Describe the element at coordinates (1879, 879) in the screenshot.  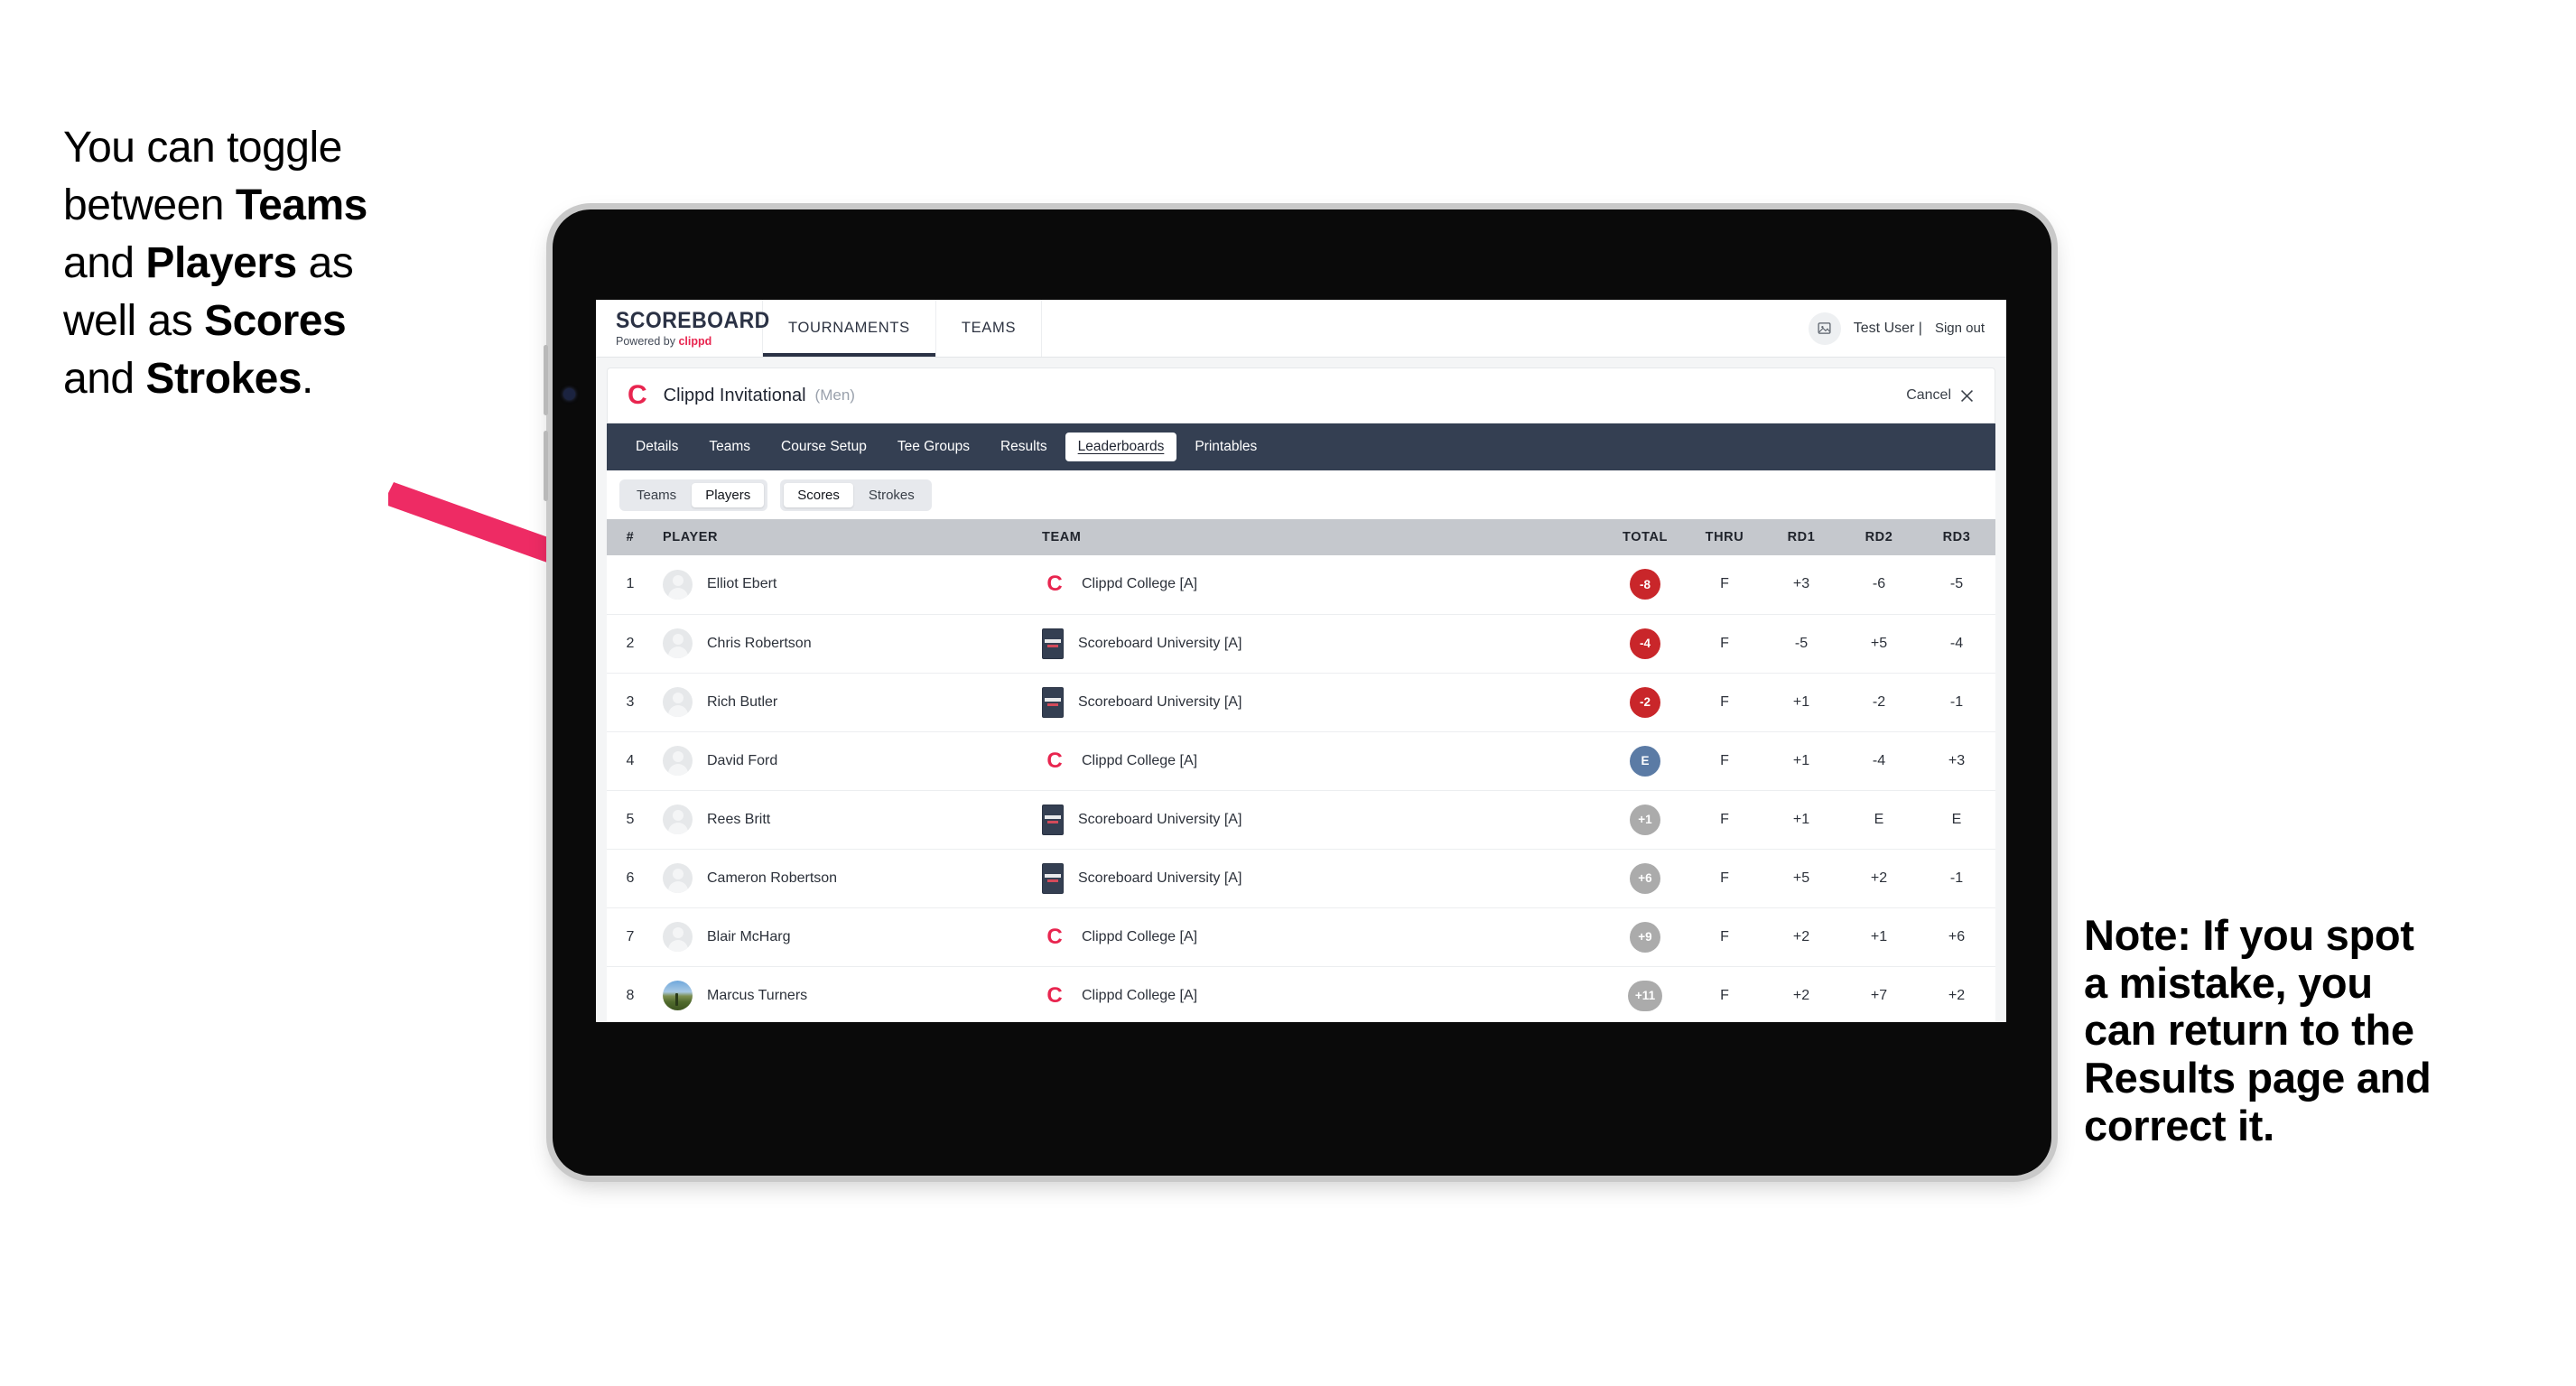
I see `cell-rd2: +2` at that location.